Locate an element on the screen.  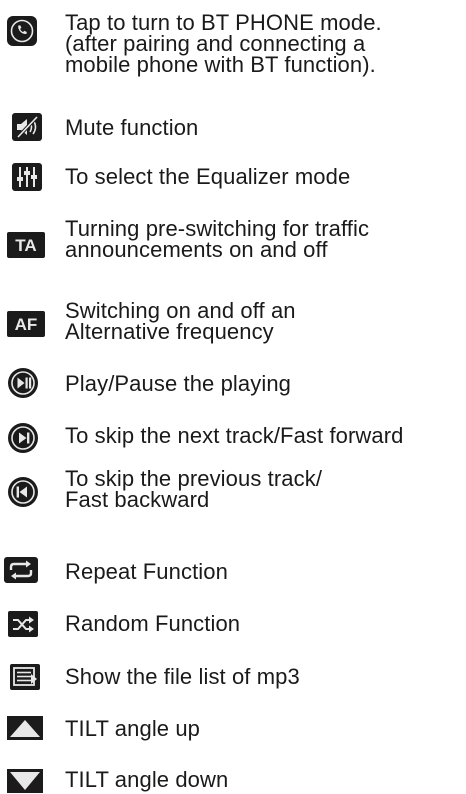
item-text-line: Show the file list of mp3 is located at coordinates (182, 676).